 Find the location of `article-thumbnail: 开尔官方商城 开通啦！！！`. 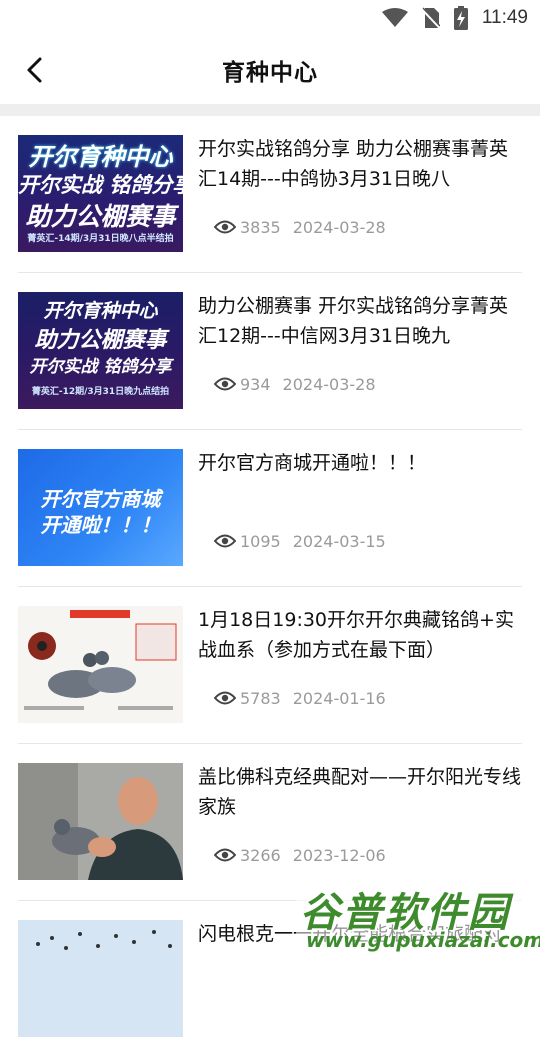

article-thumbnail: 开尔官方商城 开通啦！！！ is located at coordinates (100, 507).